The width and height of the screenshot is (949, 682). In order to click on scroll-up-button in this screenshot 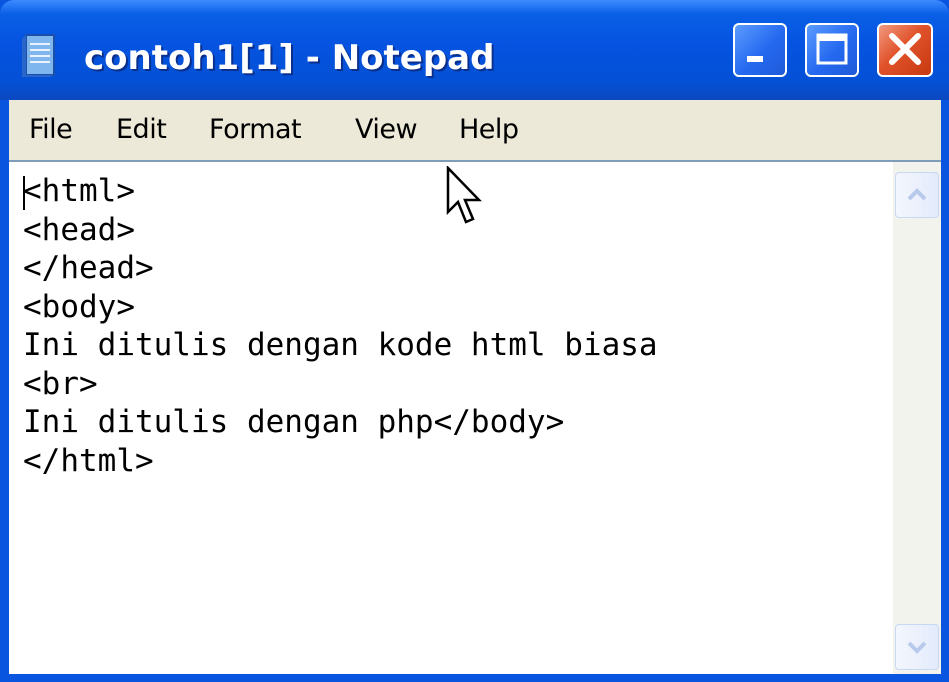, I will do `click(917, 195)`.